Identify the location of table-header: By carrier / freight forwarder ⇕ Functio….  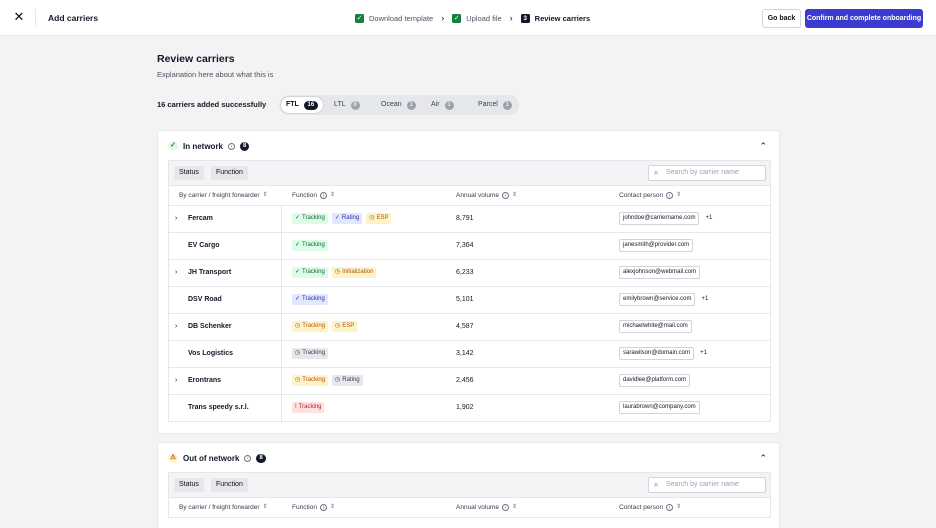
(469, 507).